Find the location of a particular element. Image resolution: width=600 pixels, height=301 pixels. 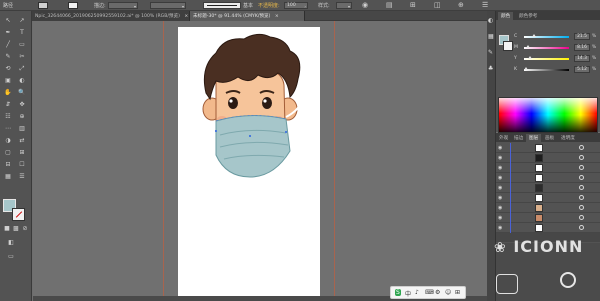

tab-layers: 图层 is located at coordinates (534, 138).